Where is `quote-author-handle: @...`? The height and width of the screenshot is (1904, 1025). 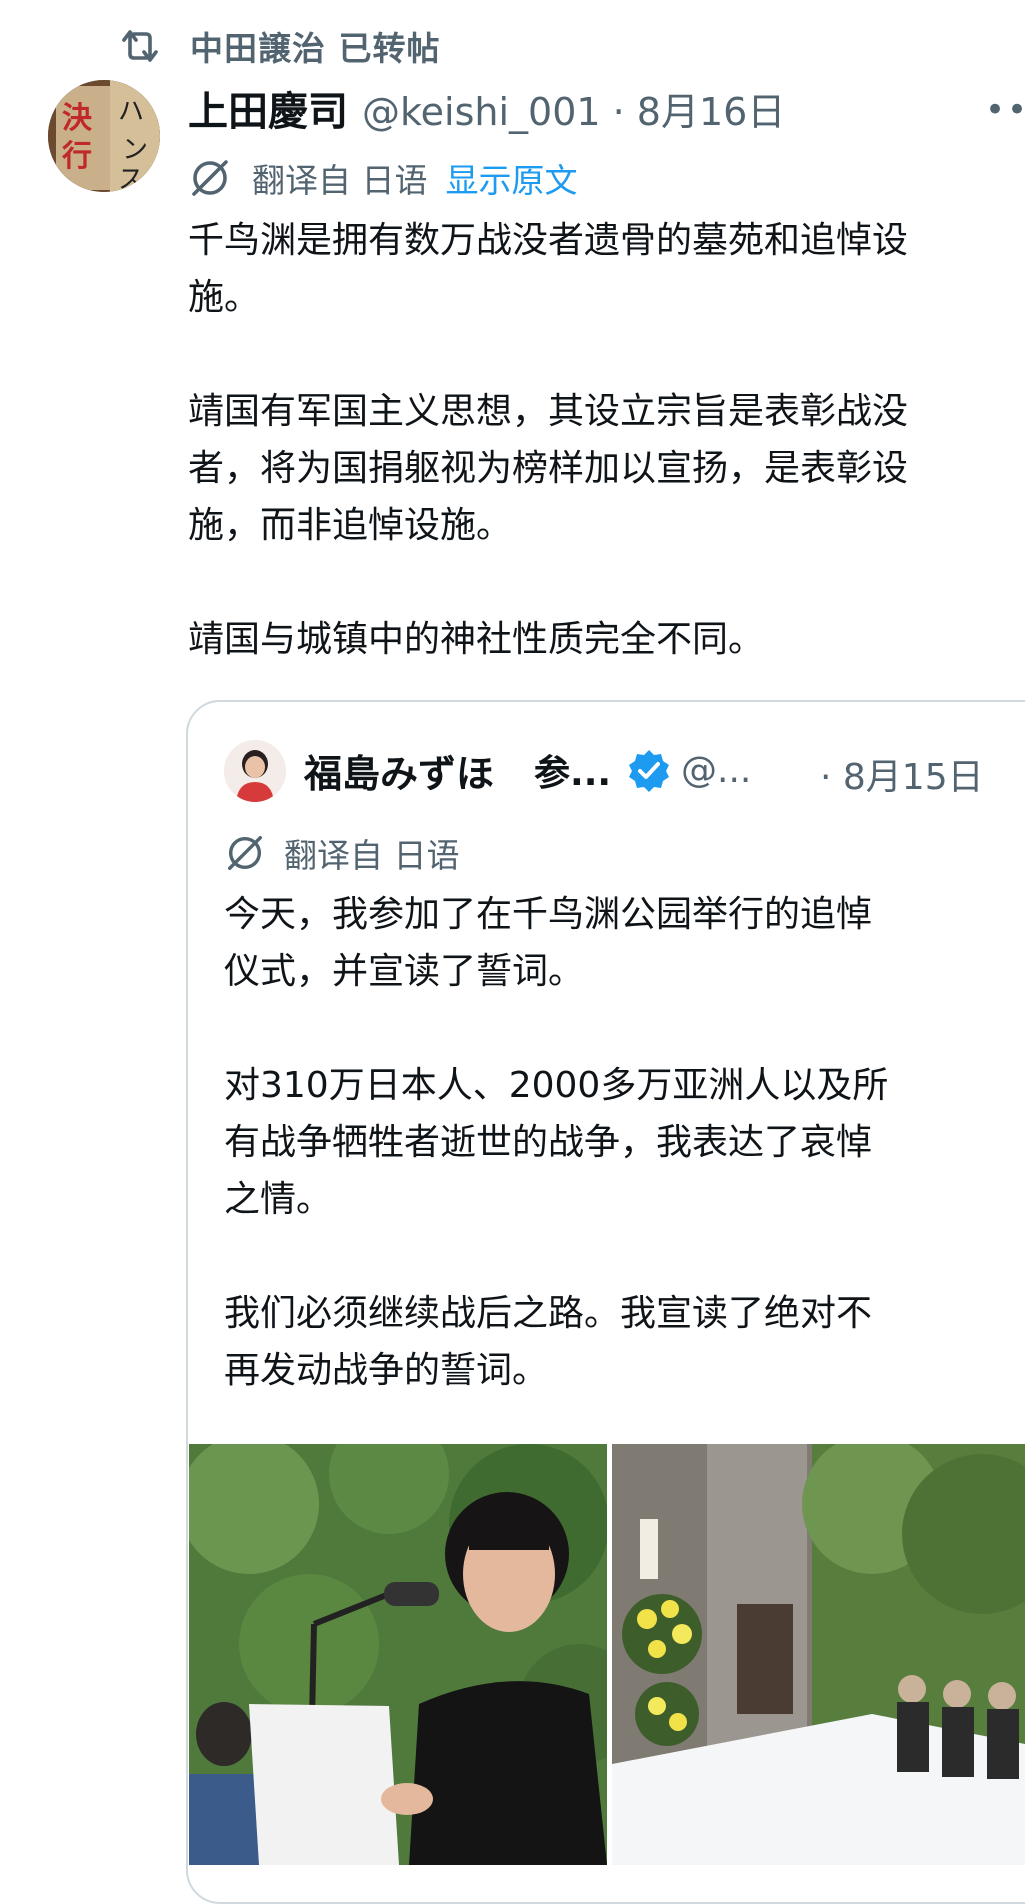
quote-author-handle: @... is located at coordinates (716, 770).